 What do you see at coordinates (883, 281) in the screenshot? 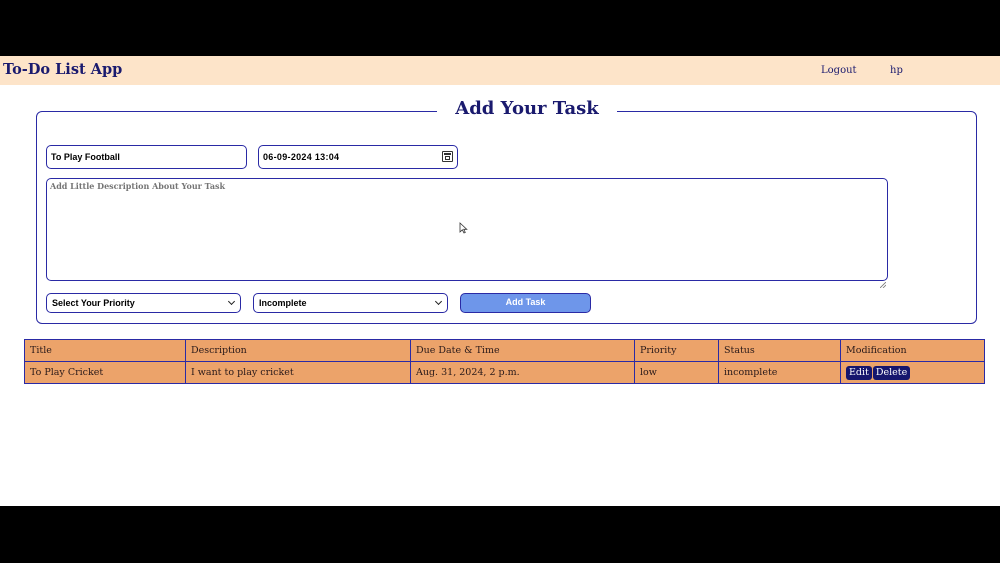
I see `resize-grip-icon` at bounding box center [883, 281].